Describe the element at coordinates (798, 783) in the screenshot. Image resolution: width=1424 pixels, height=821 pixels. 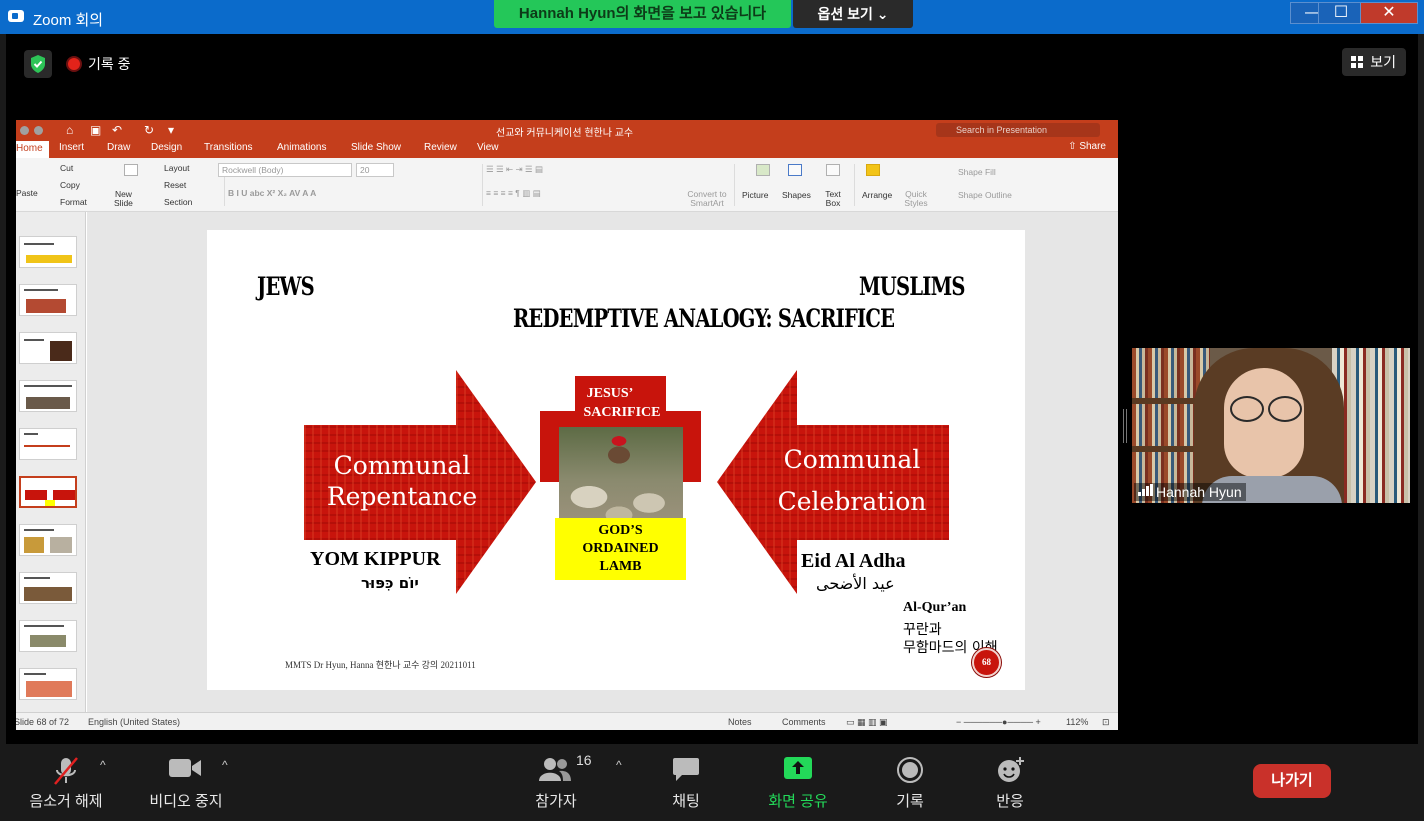
I see `share-screen-button: 화면 공유` at that location.